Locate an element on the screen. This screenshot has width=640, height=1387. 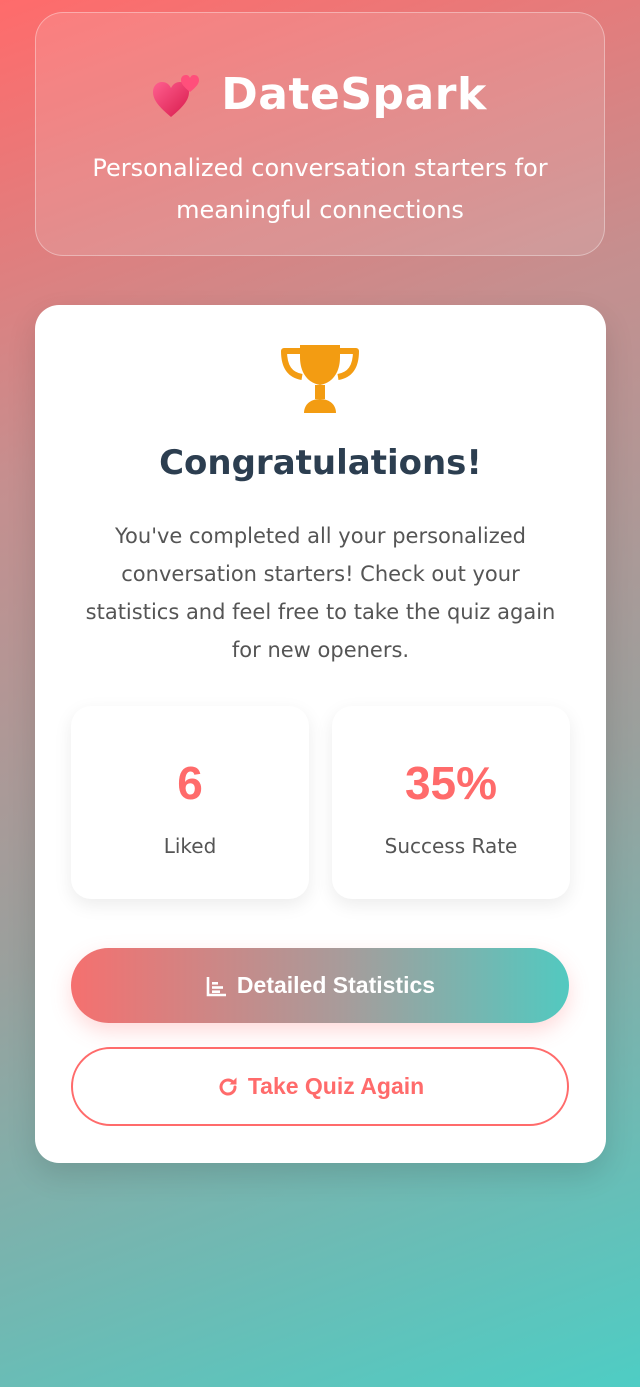
redo-icon is located at coordinates (228, 1086).